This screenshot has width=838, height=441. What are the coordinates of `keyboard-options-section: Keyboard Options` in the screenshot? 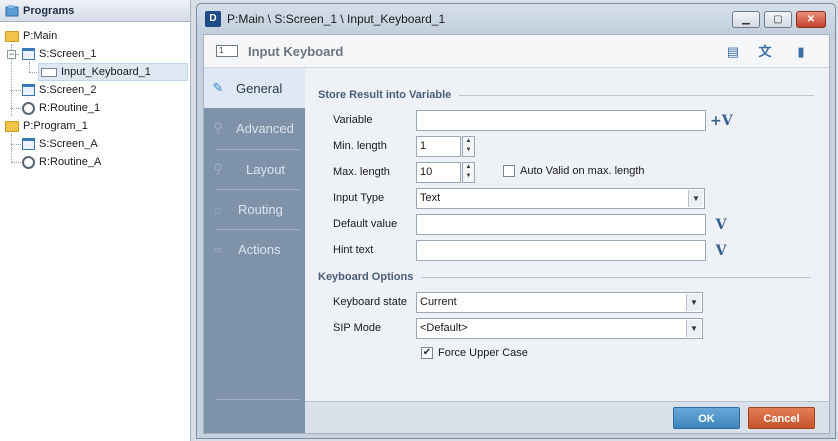 It's located at (568, 277).